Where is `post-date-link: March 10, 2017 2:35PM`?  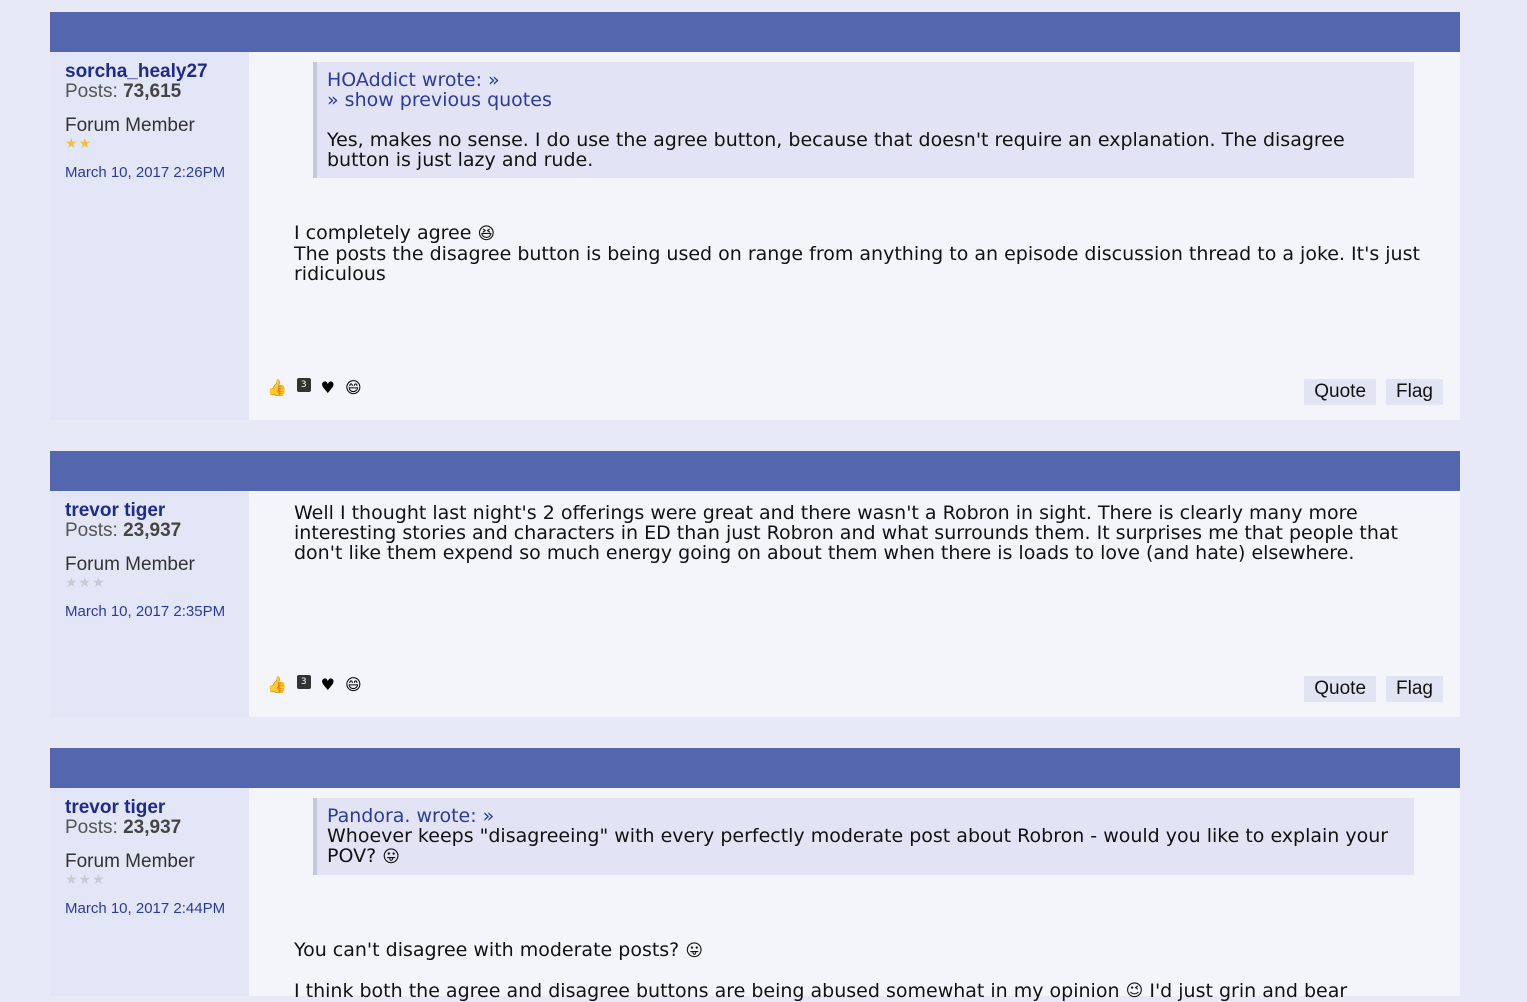
post-date-link: March 10, 2017 2:35PM is located at coordinates (157, 611).